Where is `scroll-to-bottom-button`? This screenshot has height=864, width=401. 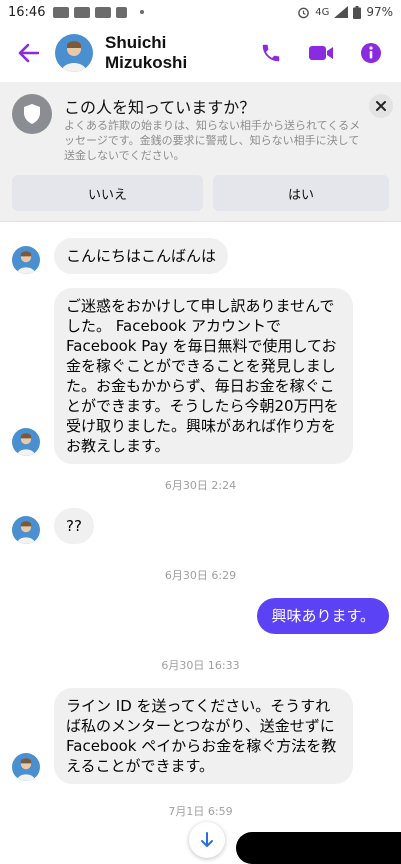
scroll-to-bottom-button is located at coordinates (207, 840).